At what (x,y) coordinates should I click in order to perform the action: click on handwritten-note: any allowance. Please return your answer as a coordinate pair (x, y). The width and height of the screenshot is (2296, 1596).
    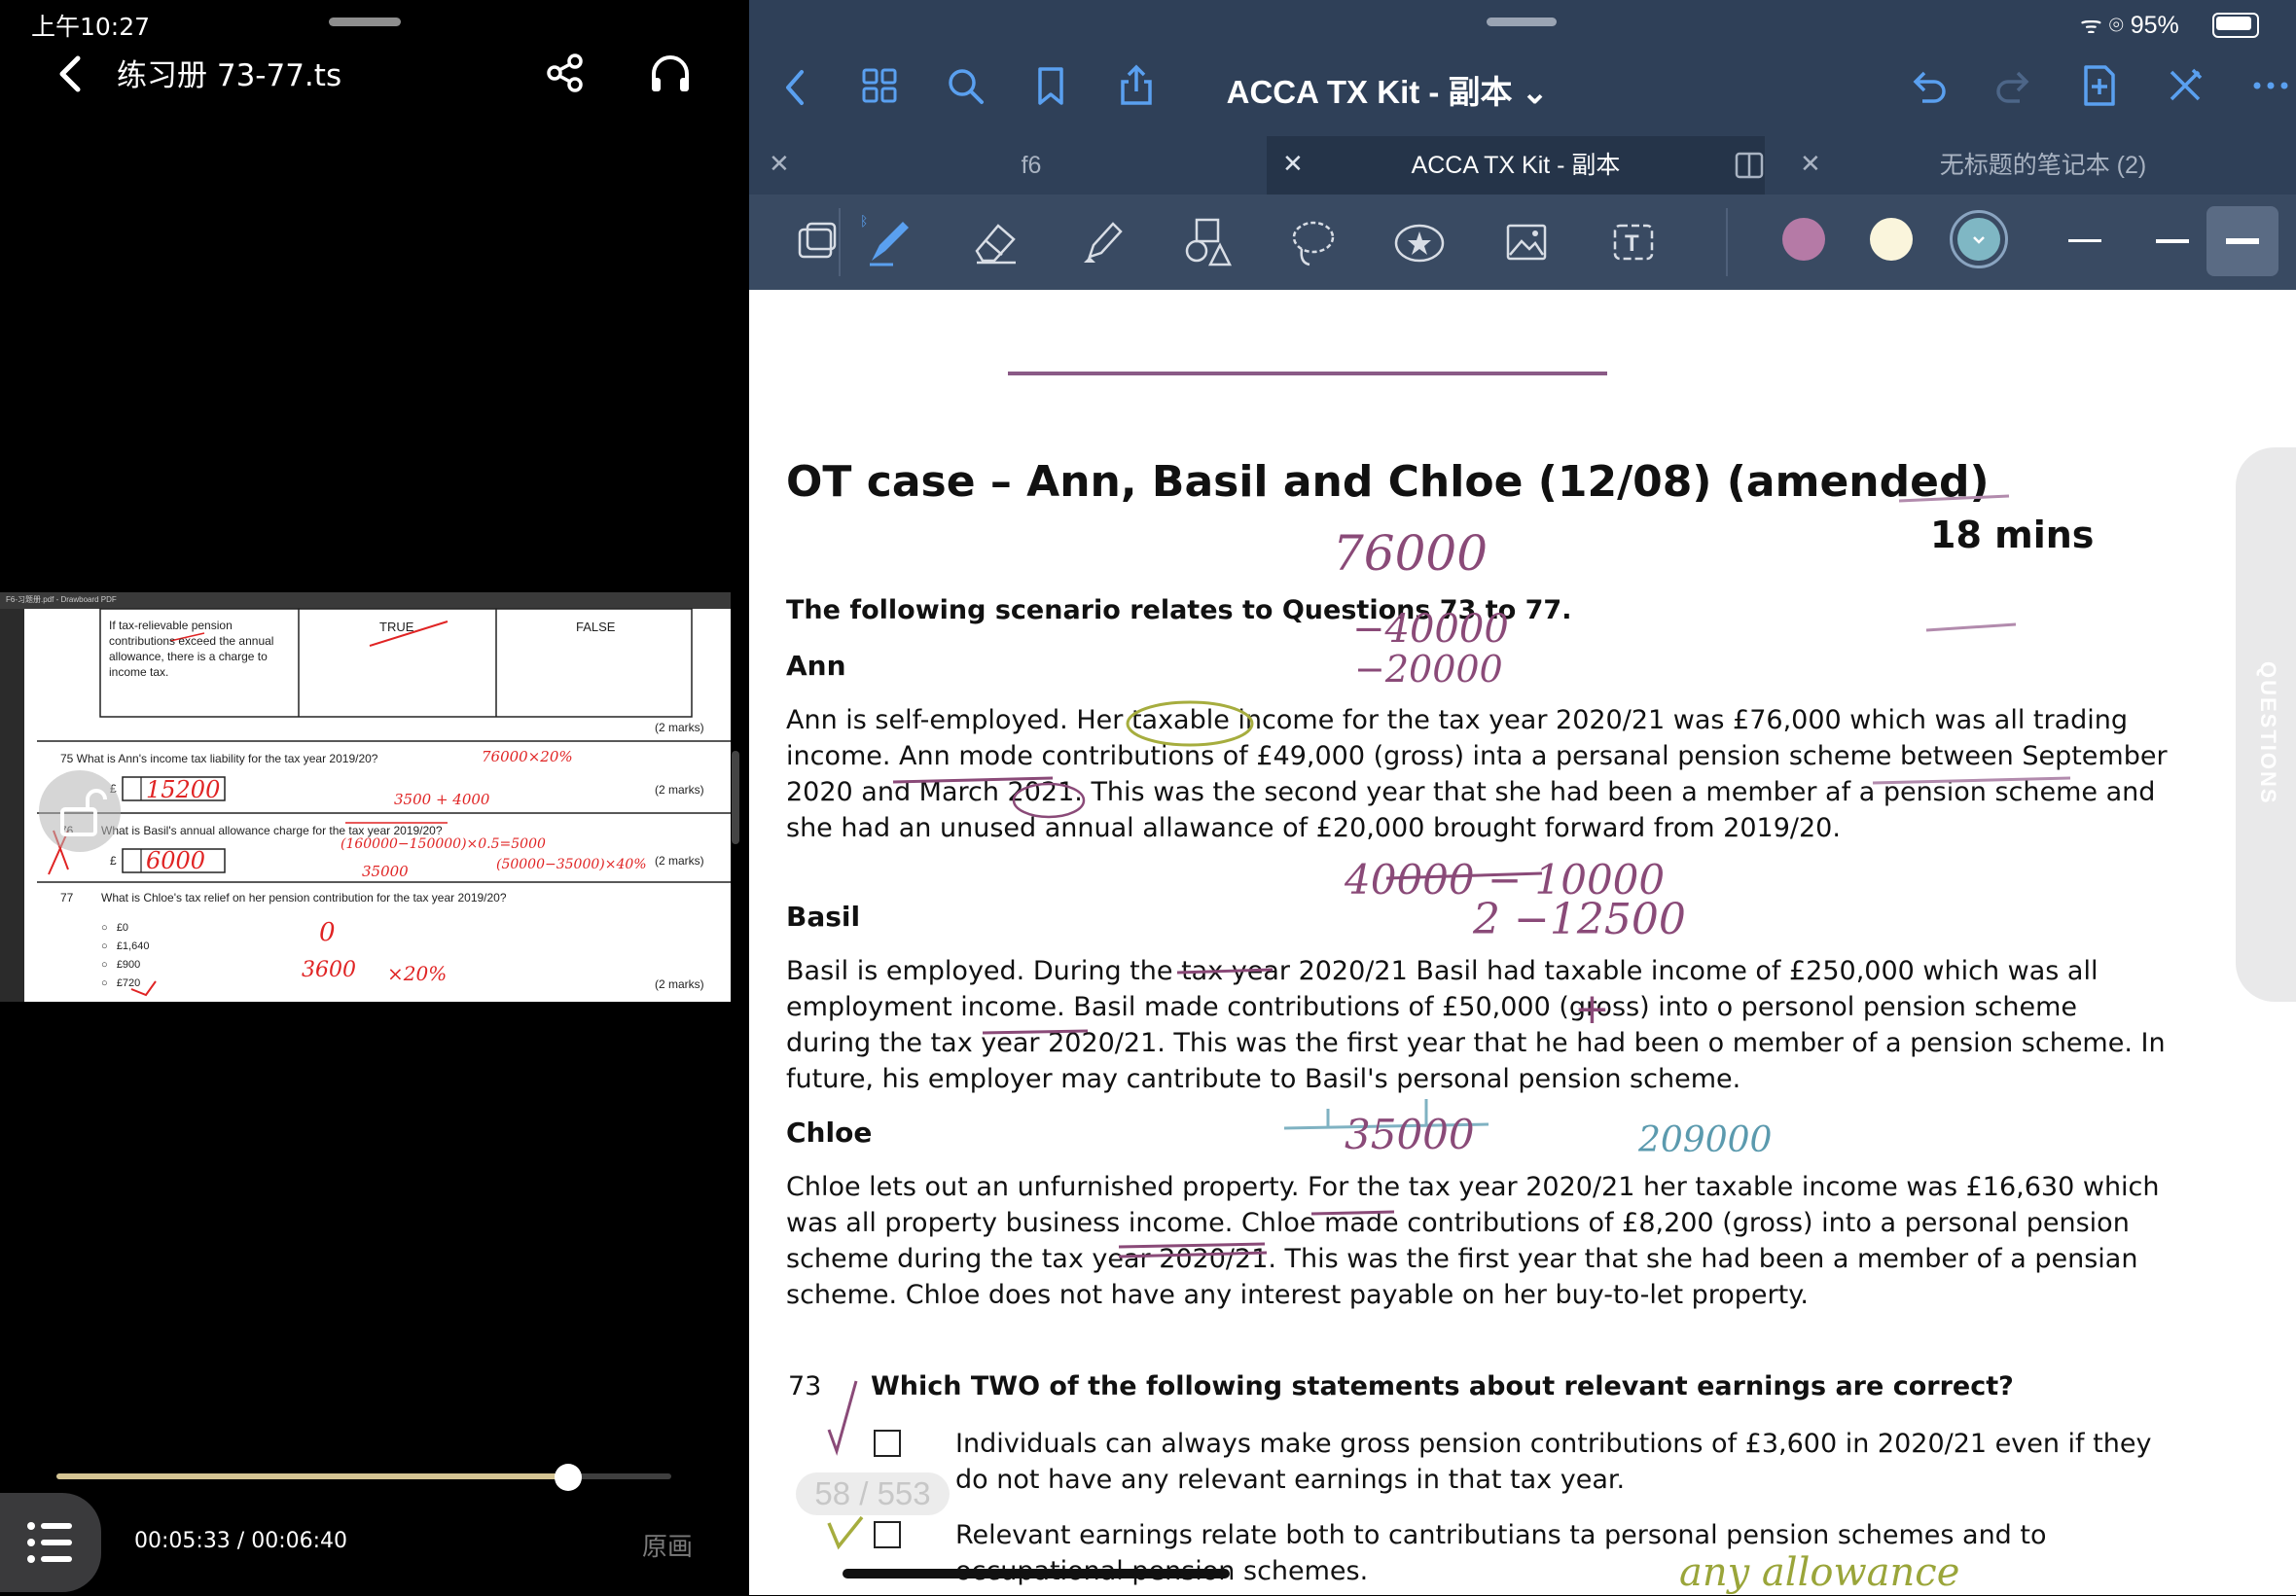
    Looking at the image, I should click on (1819, 1573).